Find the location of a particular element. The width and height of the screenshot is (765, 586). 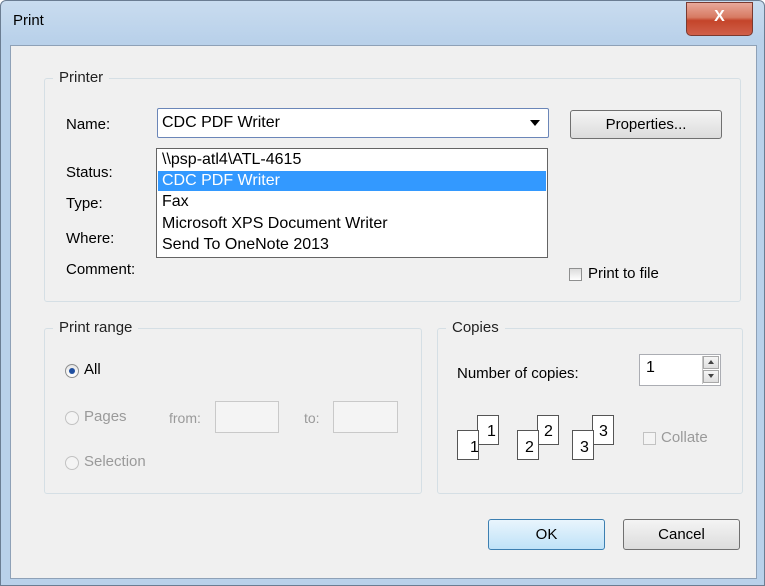

ok-button-label: OK is located at coordinates (546, 534).